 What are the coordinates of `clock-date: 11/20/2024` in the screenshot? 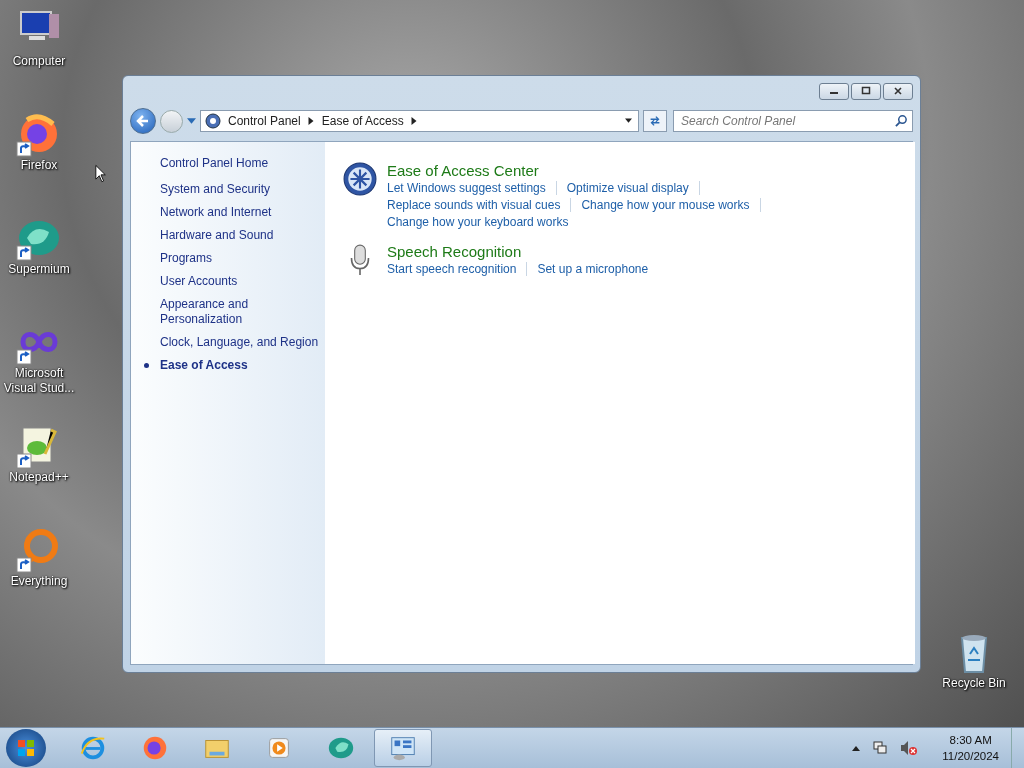 It's located at (970, 756).